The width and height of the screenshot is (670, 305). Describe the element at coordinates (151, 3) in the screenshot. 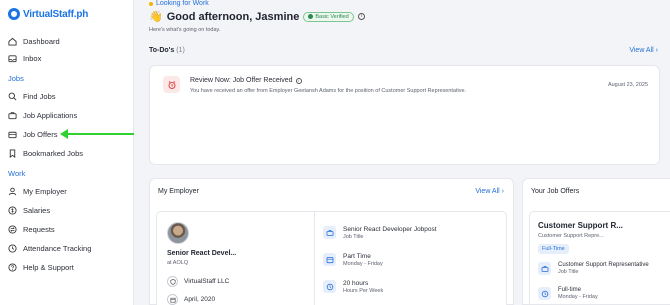

I see `status-dot-icon` at that location.